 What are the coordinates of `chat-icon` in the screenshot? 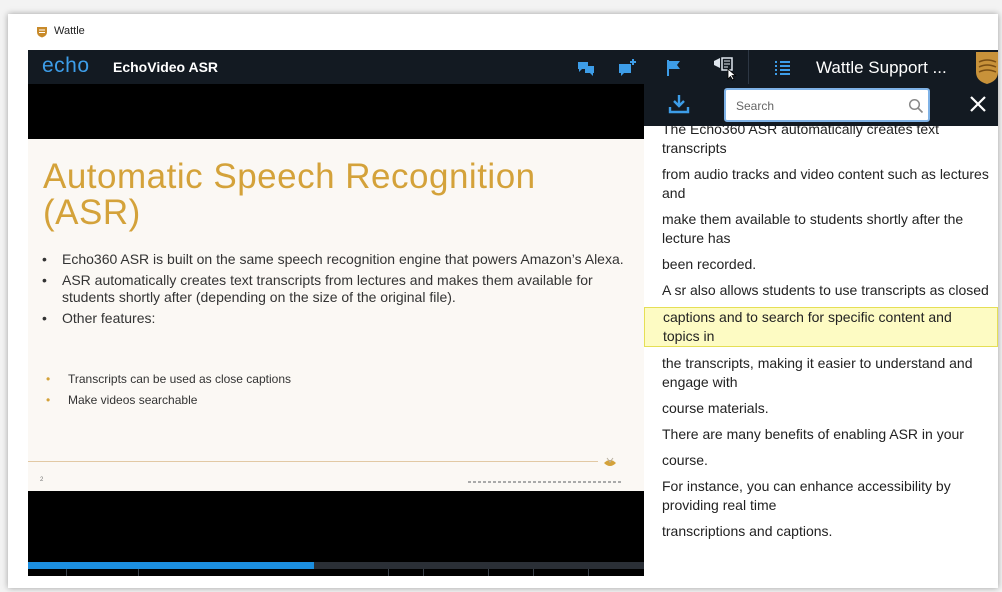 It's located at (586, 68).